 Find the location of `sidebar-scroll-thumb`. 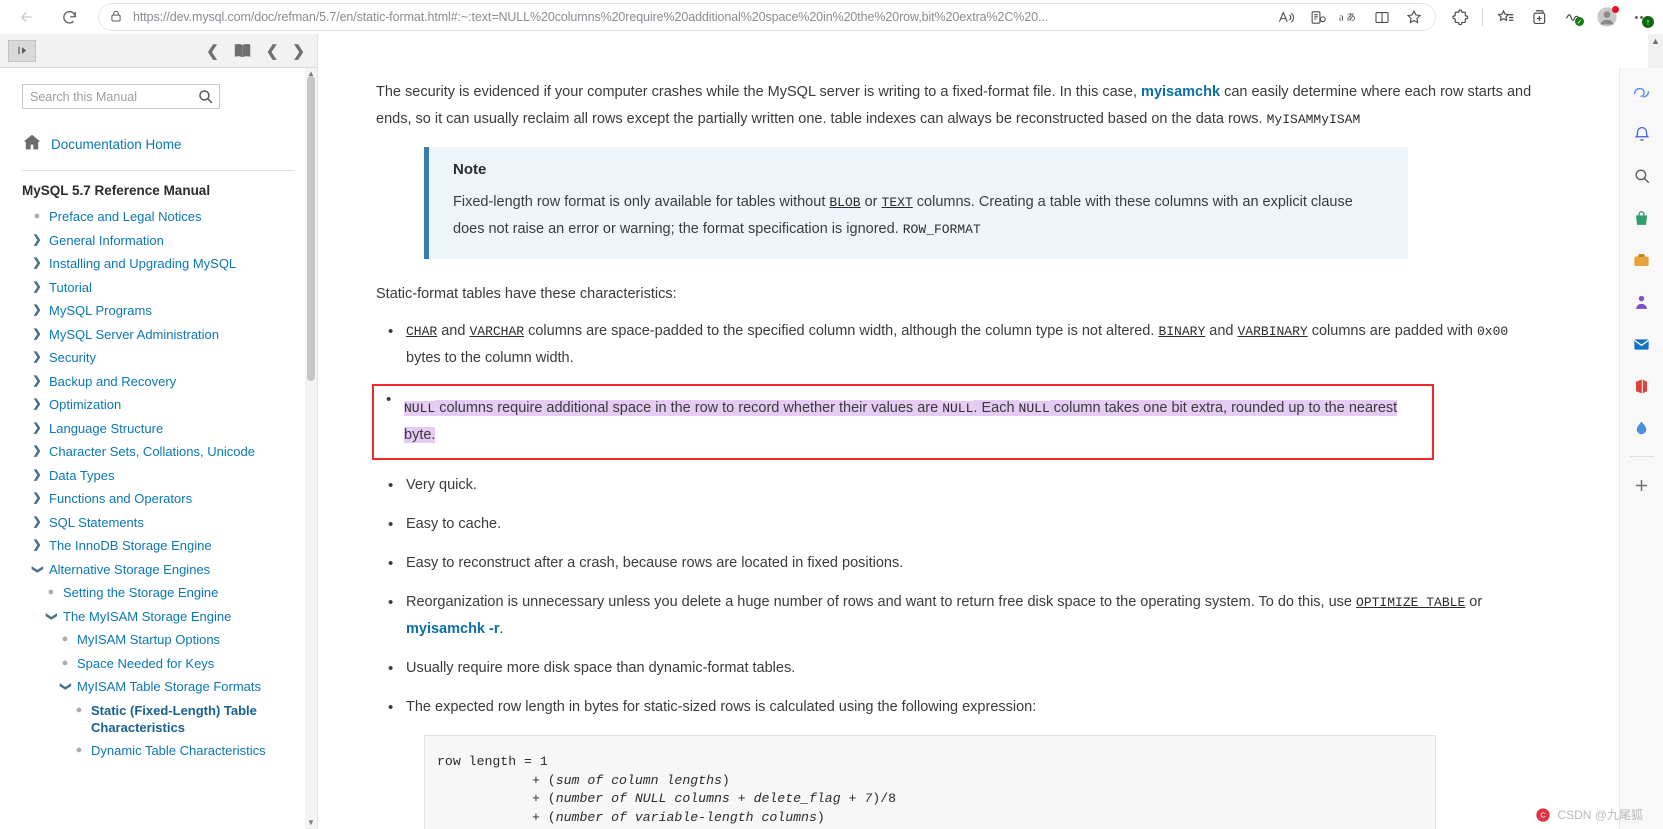

sidebar-scroll-thumb is located at coordinates (311, 228).